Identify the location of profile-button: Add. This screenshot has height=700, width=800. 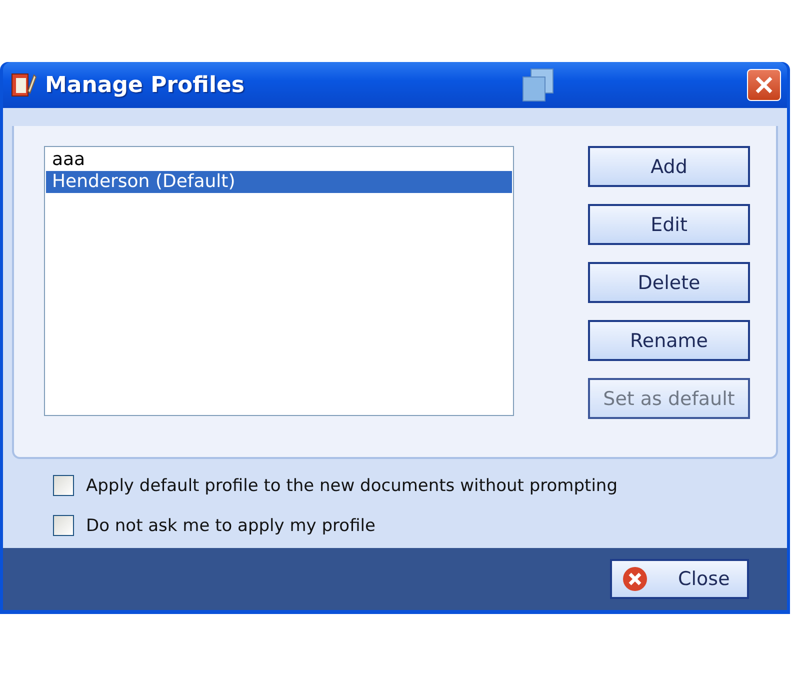
(669, 166).